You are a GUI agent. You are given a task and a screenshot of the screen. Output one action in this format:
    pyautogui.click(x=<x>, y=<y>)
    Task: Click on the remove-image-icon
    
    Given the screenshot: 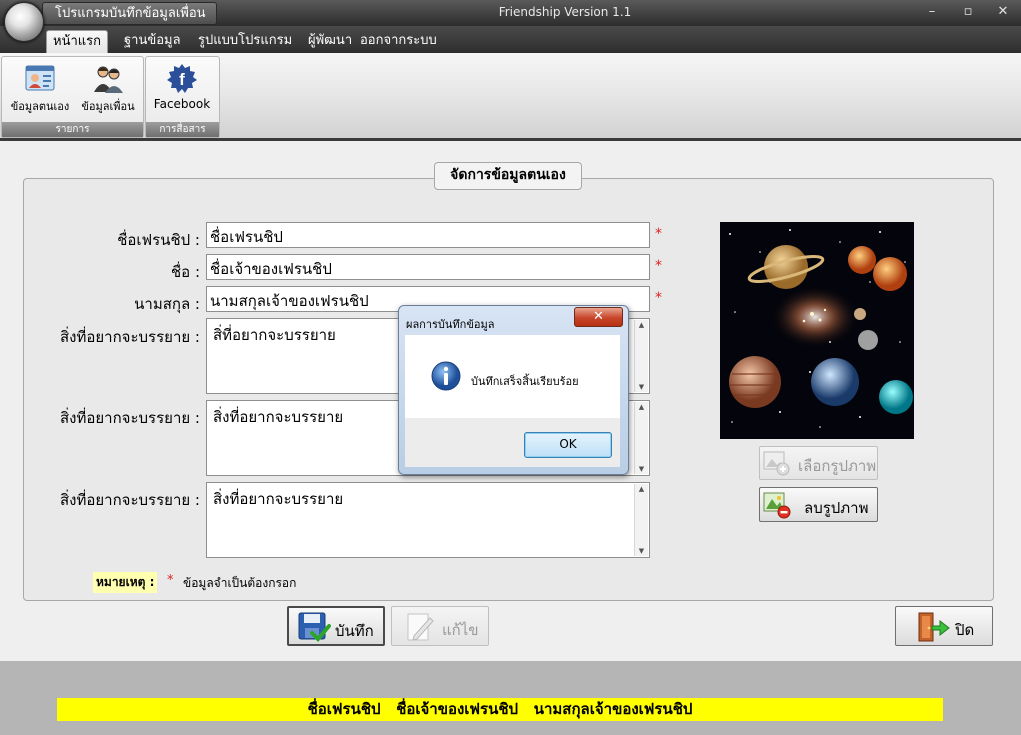 What is the action you would take?
    pyautogui.click(x=777, y=505)
    